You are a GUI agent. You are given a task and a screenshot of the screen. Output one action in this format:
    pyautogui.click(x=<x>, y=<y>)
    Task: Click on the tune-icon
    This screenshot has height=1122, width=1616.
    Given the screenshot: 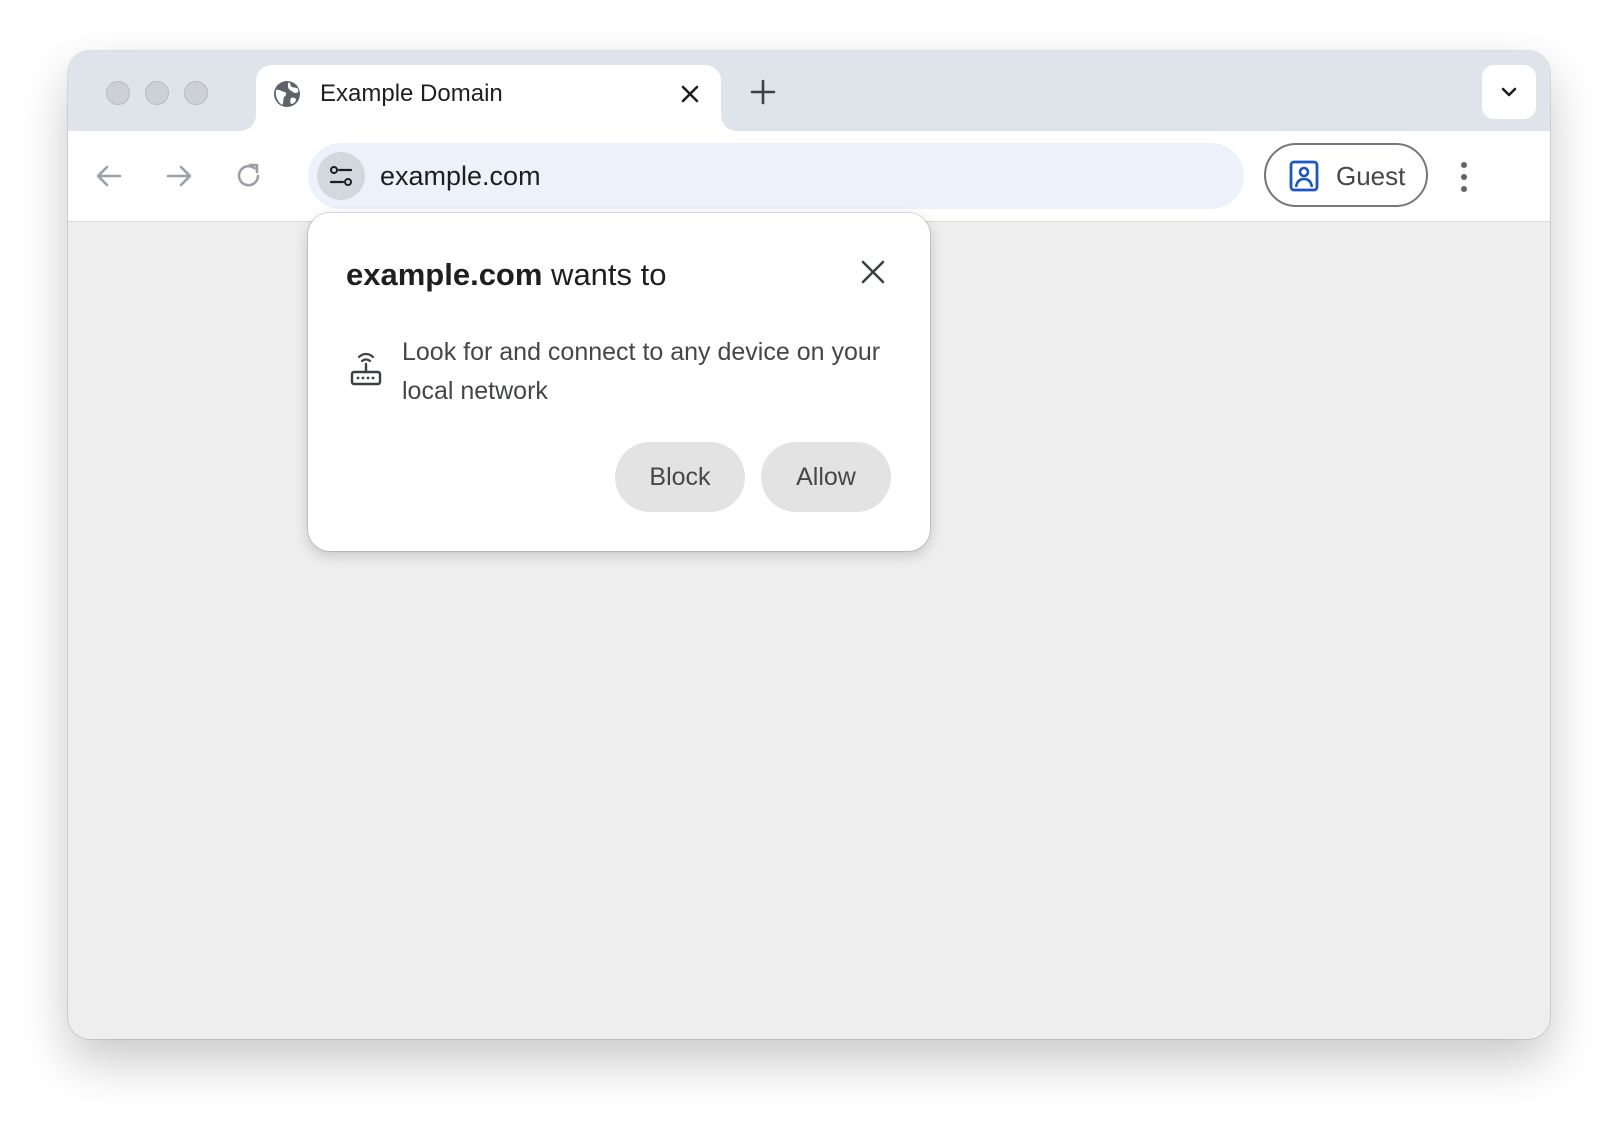 What is the action you would take?
    pyautogui.click(x=341, y=176)
    